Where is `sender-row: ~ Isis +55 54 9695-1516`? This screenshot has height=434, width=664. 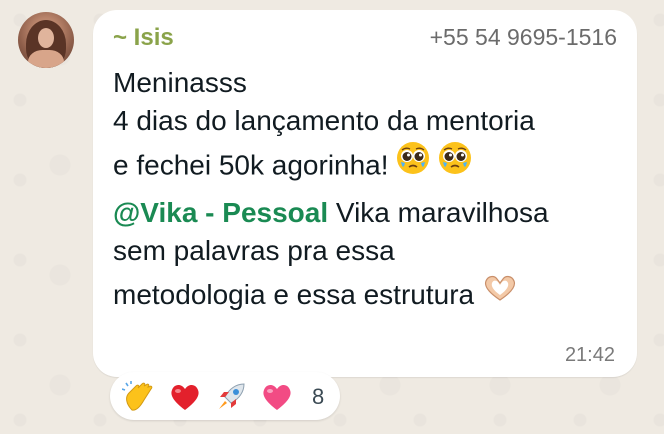
sender-row: ~ Isis +55 54 9695-1516 is located at coordinates (365, 39).